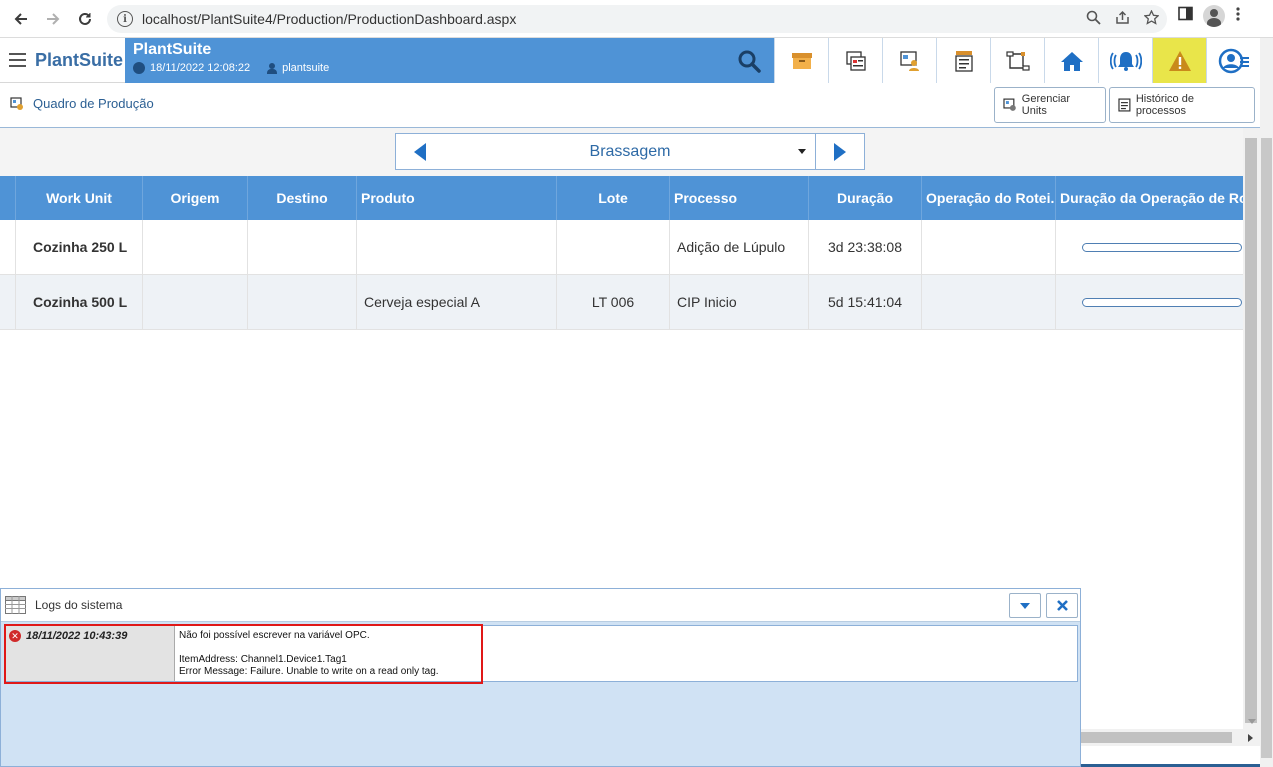 This screenshot has height=767, width=1273. What do you see at coordinates (1214, 16) in the screenshot?
I see `profile-icon` at bounding box center [1214, 16].